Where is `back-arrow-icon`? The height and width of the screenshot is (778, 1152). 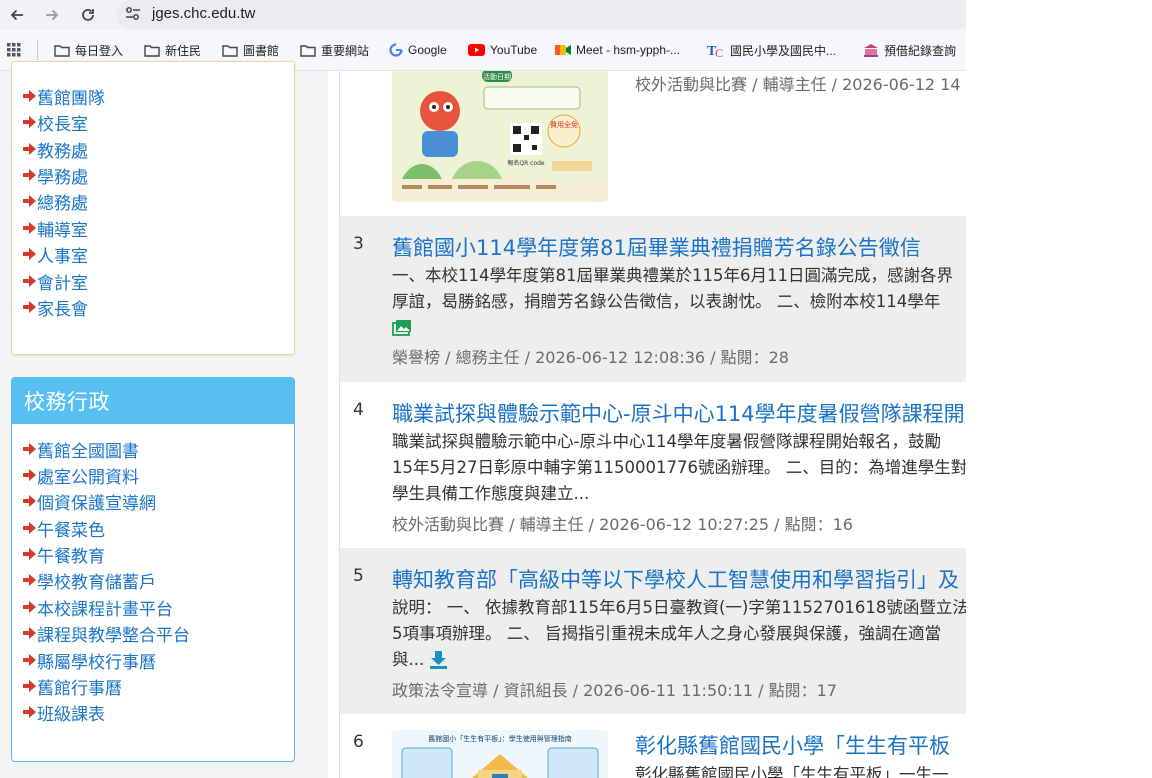
back-arrow-icon is located at coordinates (16, 15).